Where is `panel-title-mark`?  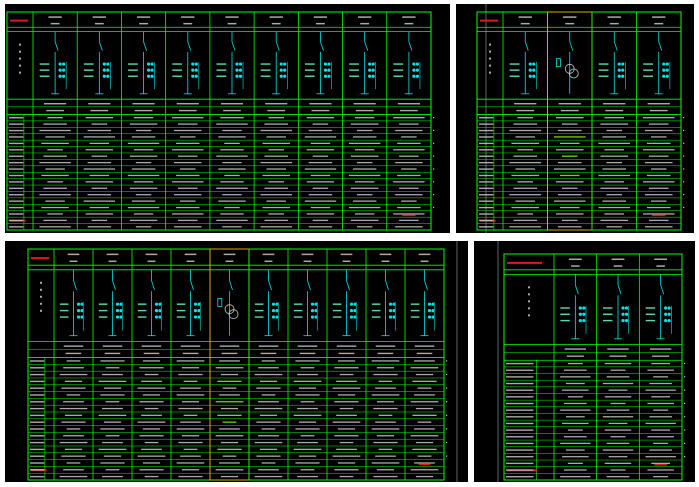
panel-title-mark is located at coordinates (19, 20).